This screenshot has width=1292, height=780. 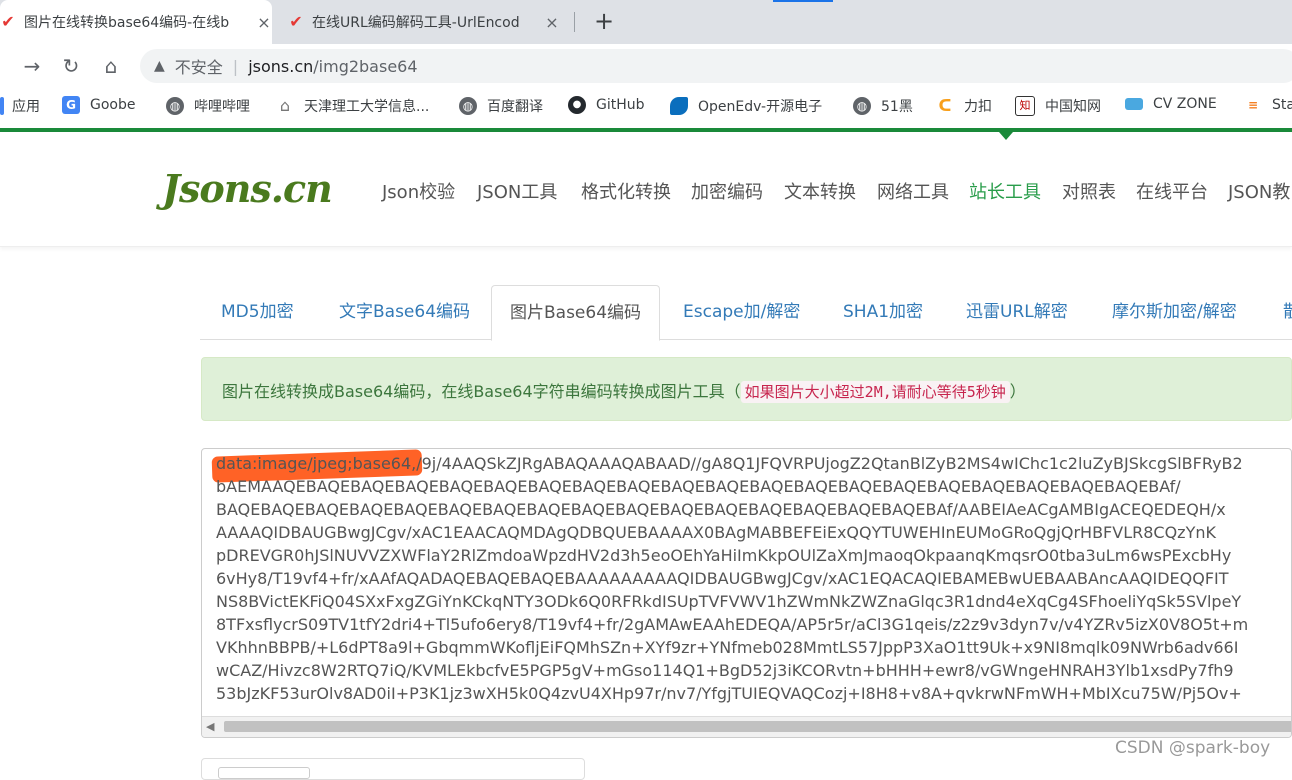 What do you see at coordinates (875, 392) in the screenshot?
I see `alert-note: 如果图片大小超过2M,请耐心等待5秒钟` at bounding box center [875, 392].